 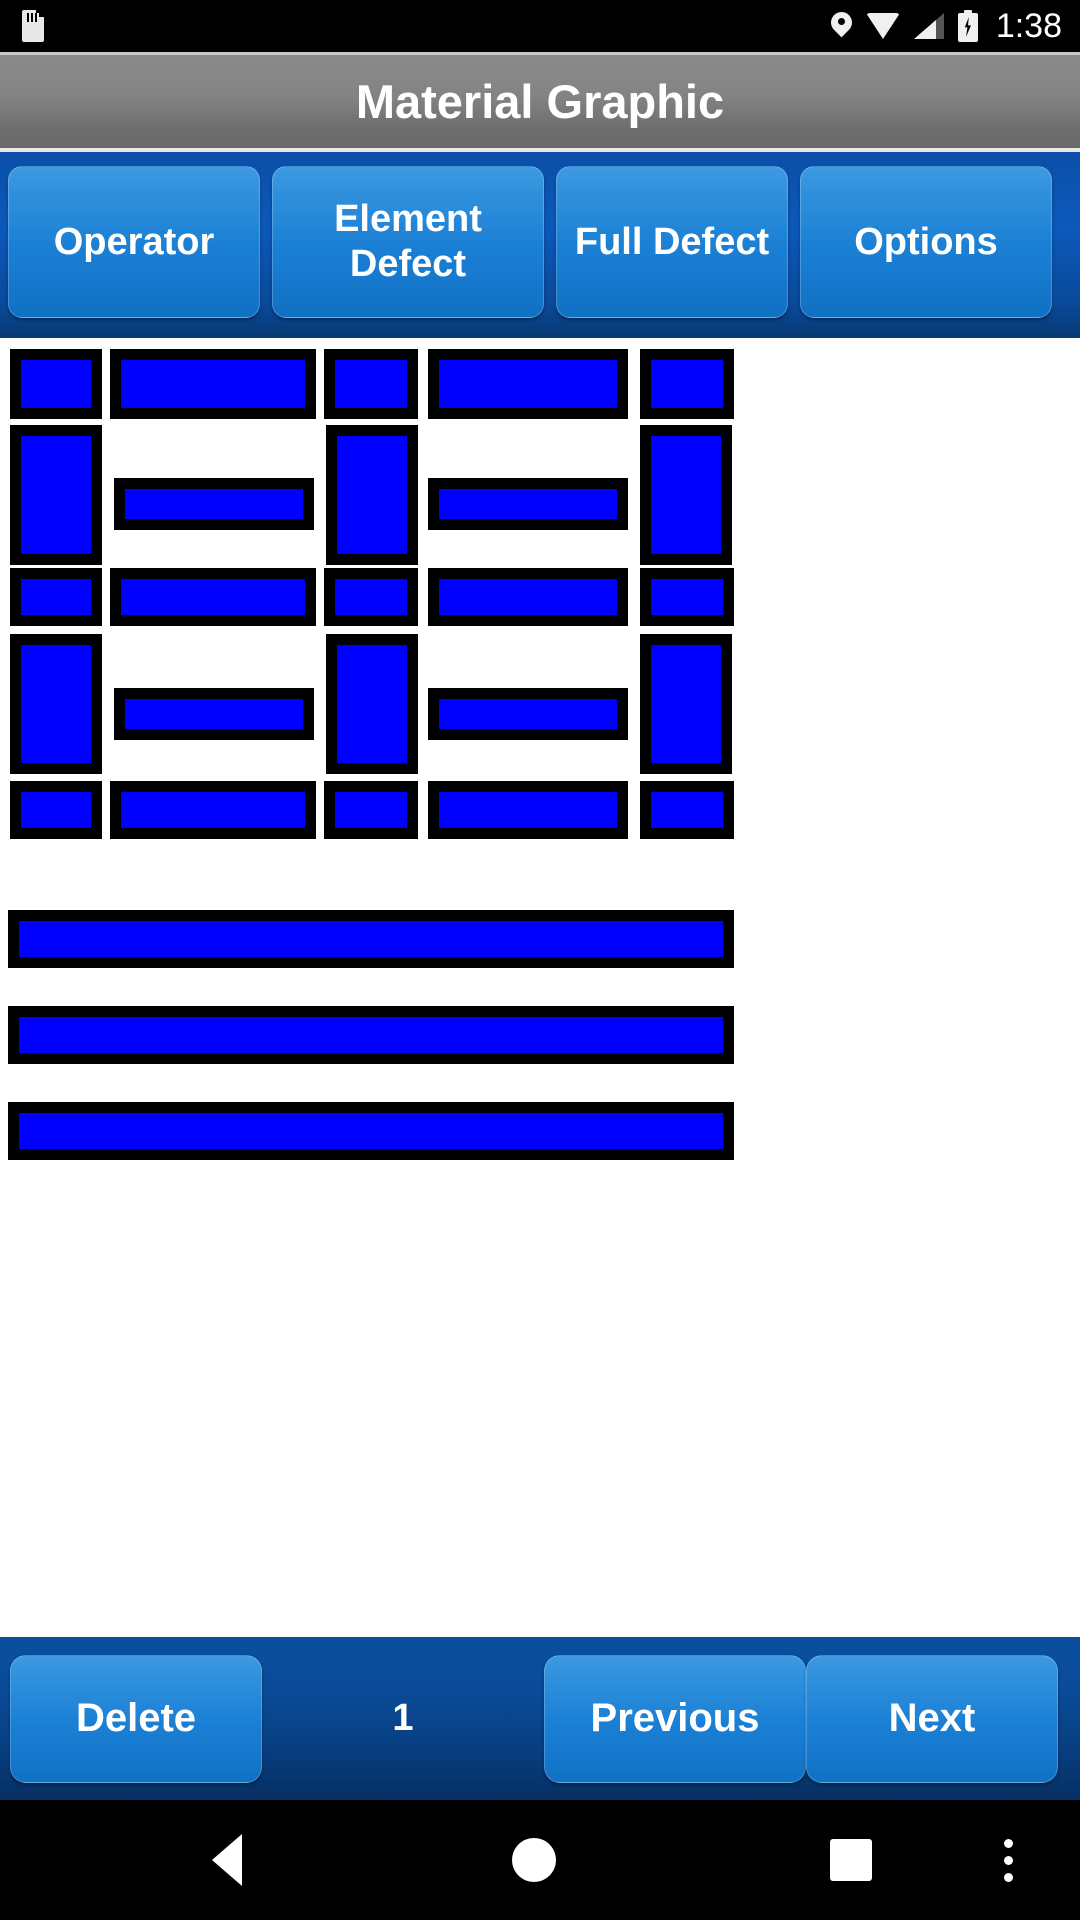 I want to click on status-bar-left, so click(x=22, y=26).